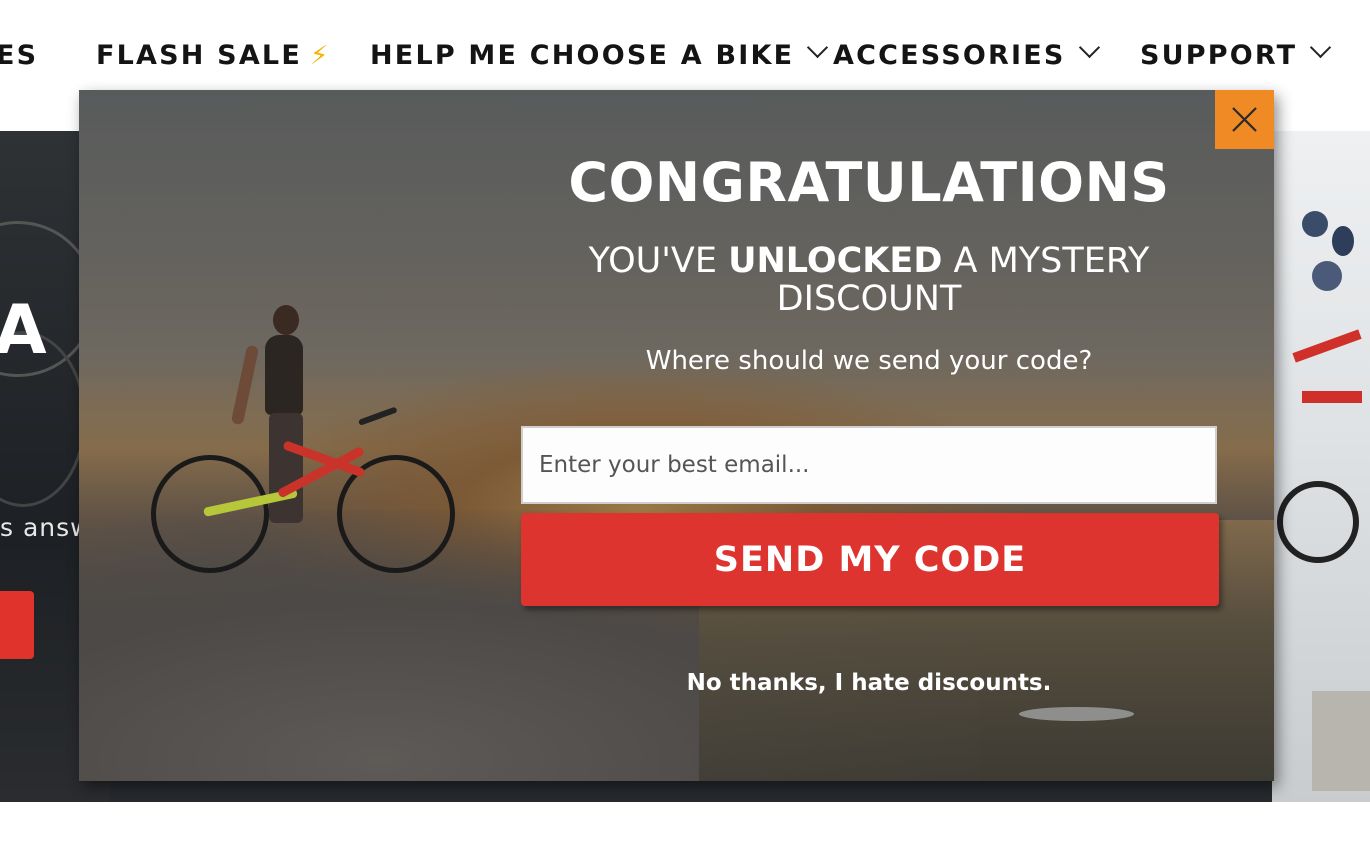 Image resolution: width=1370 pixels, height=854 pixels. I want to click on nav-item-flash-sale: FLASH SALE ⚡, so click(213, 56).